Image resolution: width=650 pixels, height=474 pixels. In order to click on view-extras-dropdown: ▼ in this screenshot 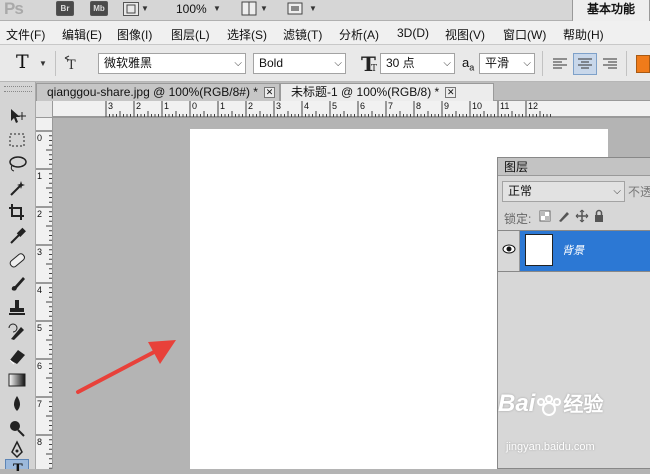, I will do `click(145, 8)`.